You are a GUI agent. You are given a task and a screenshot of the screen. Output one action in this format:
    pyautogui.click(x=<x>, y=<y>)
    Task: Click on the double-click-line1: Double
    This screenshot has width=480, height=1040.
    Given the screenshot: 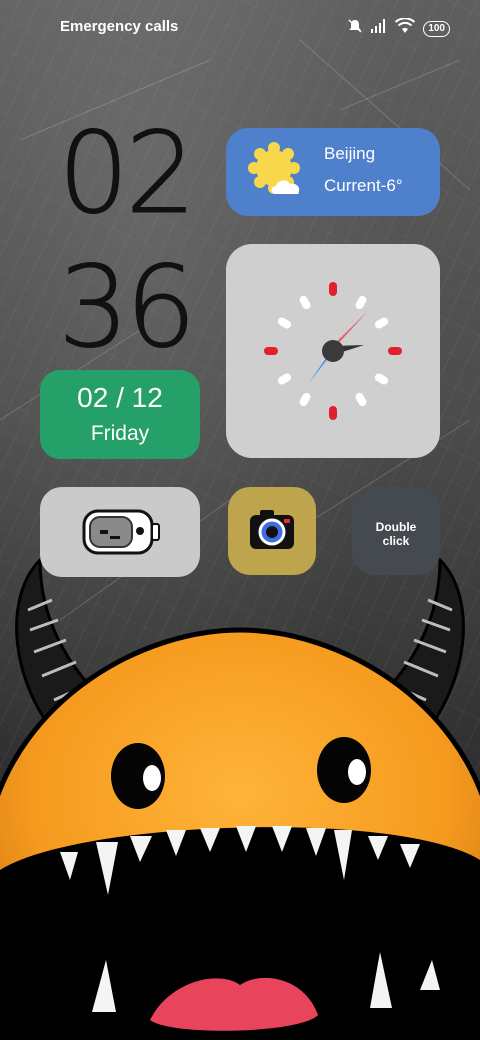 What is the action you would take?
    pyautogui.click(x=396, y=527)
    